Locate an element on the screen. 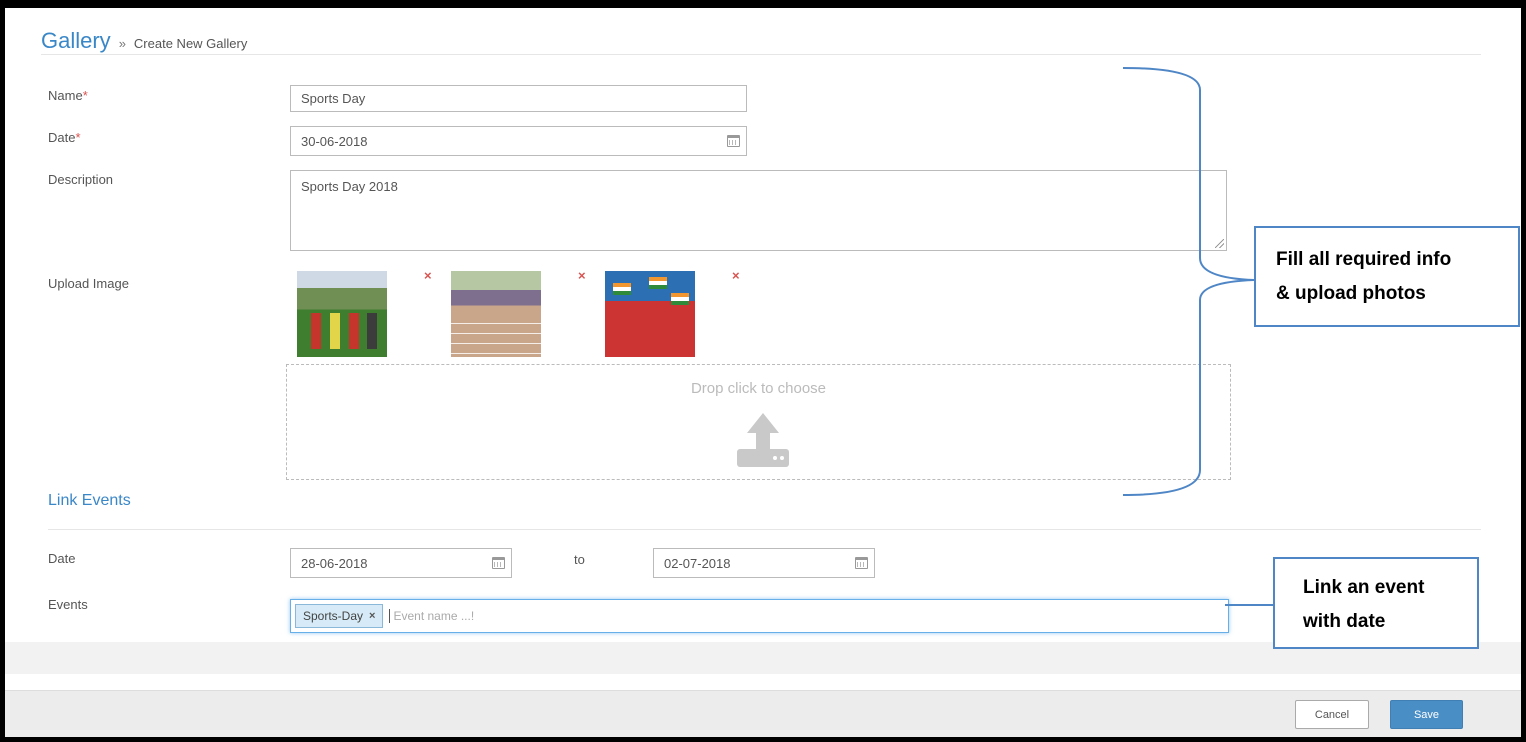 This screenshot has width=1526, height=742. cancel-button: Cancel is located at coordinates (1332, 714).